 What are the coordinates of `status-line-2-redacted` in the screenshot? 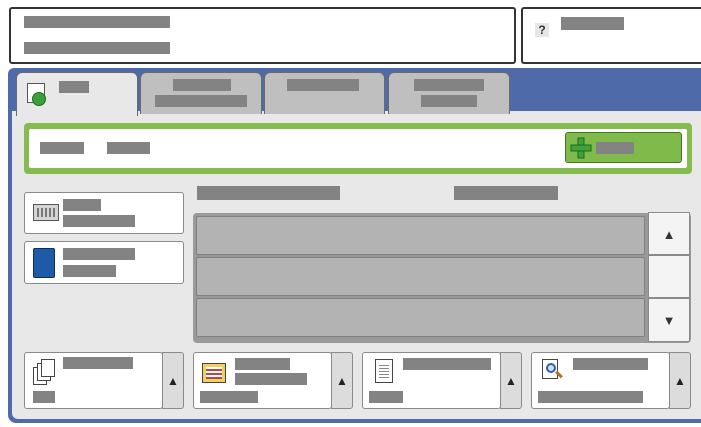 It's located at (97, 48).